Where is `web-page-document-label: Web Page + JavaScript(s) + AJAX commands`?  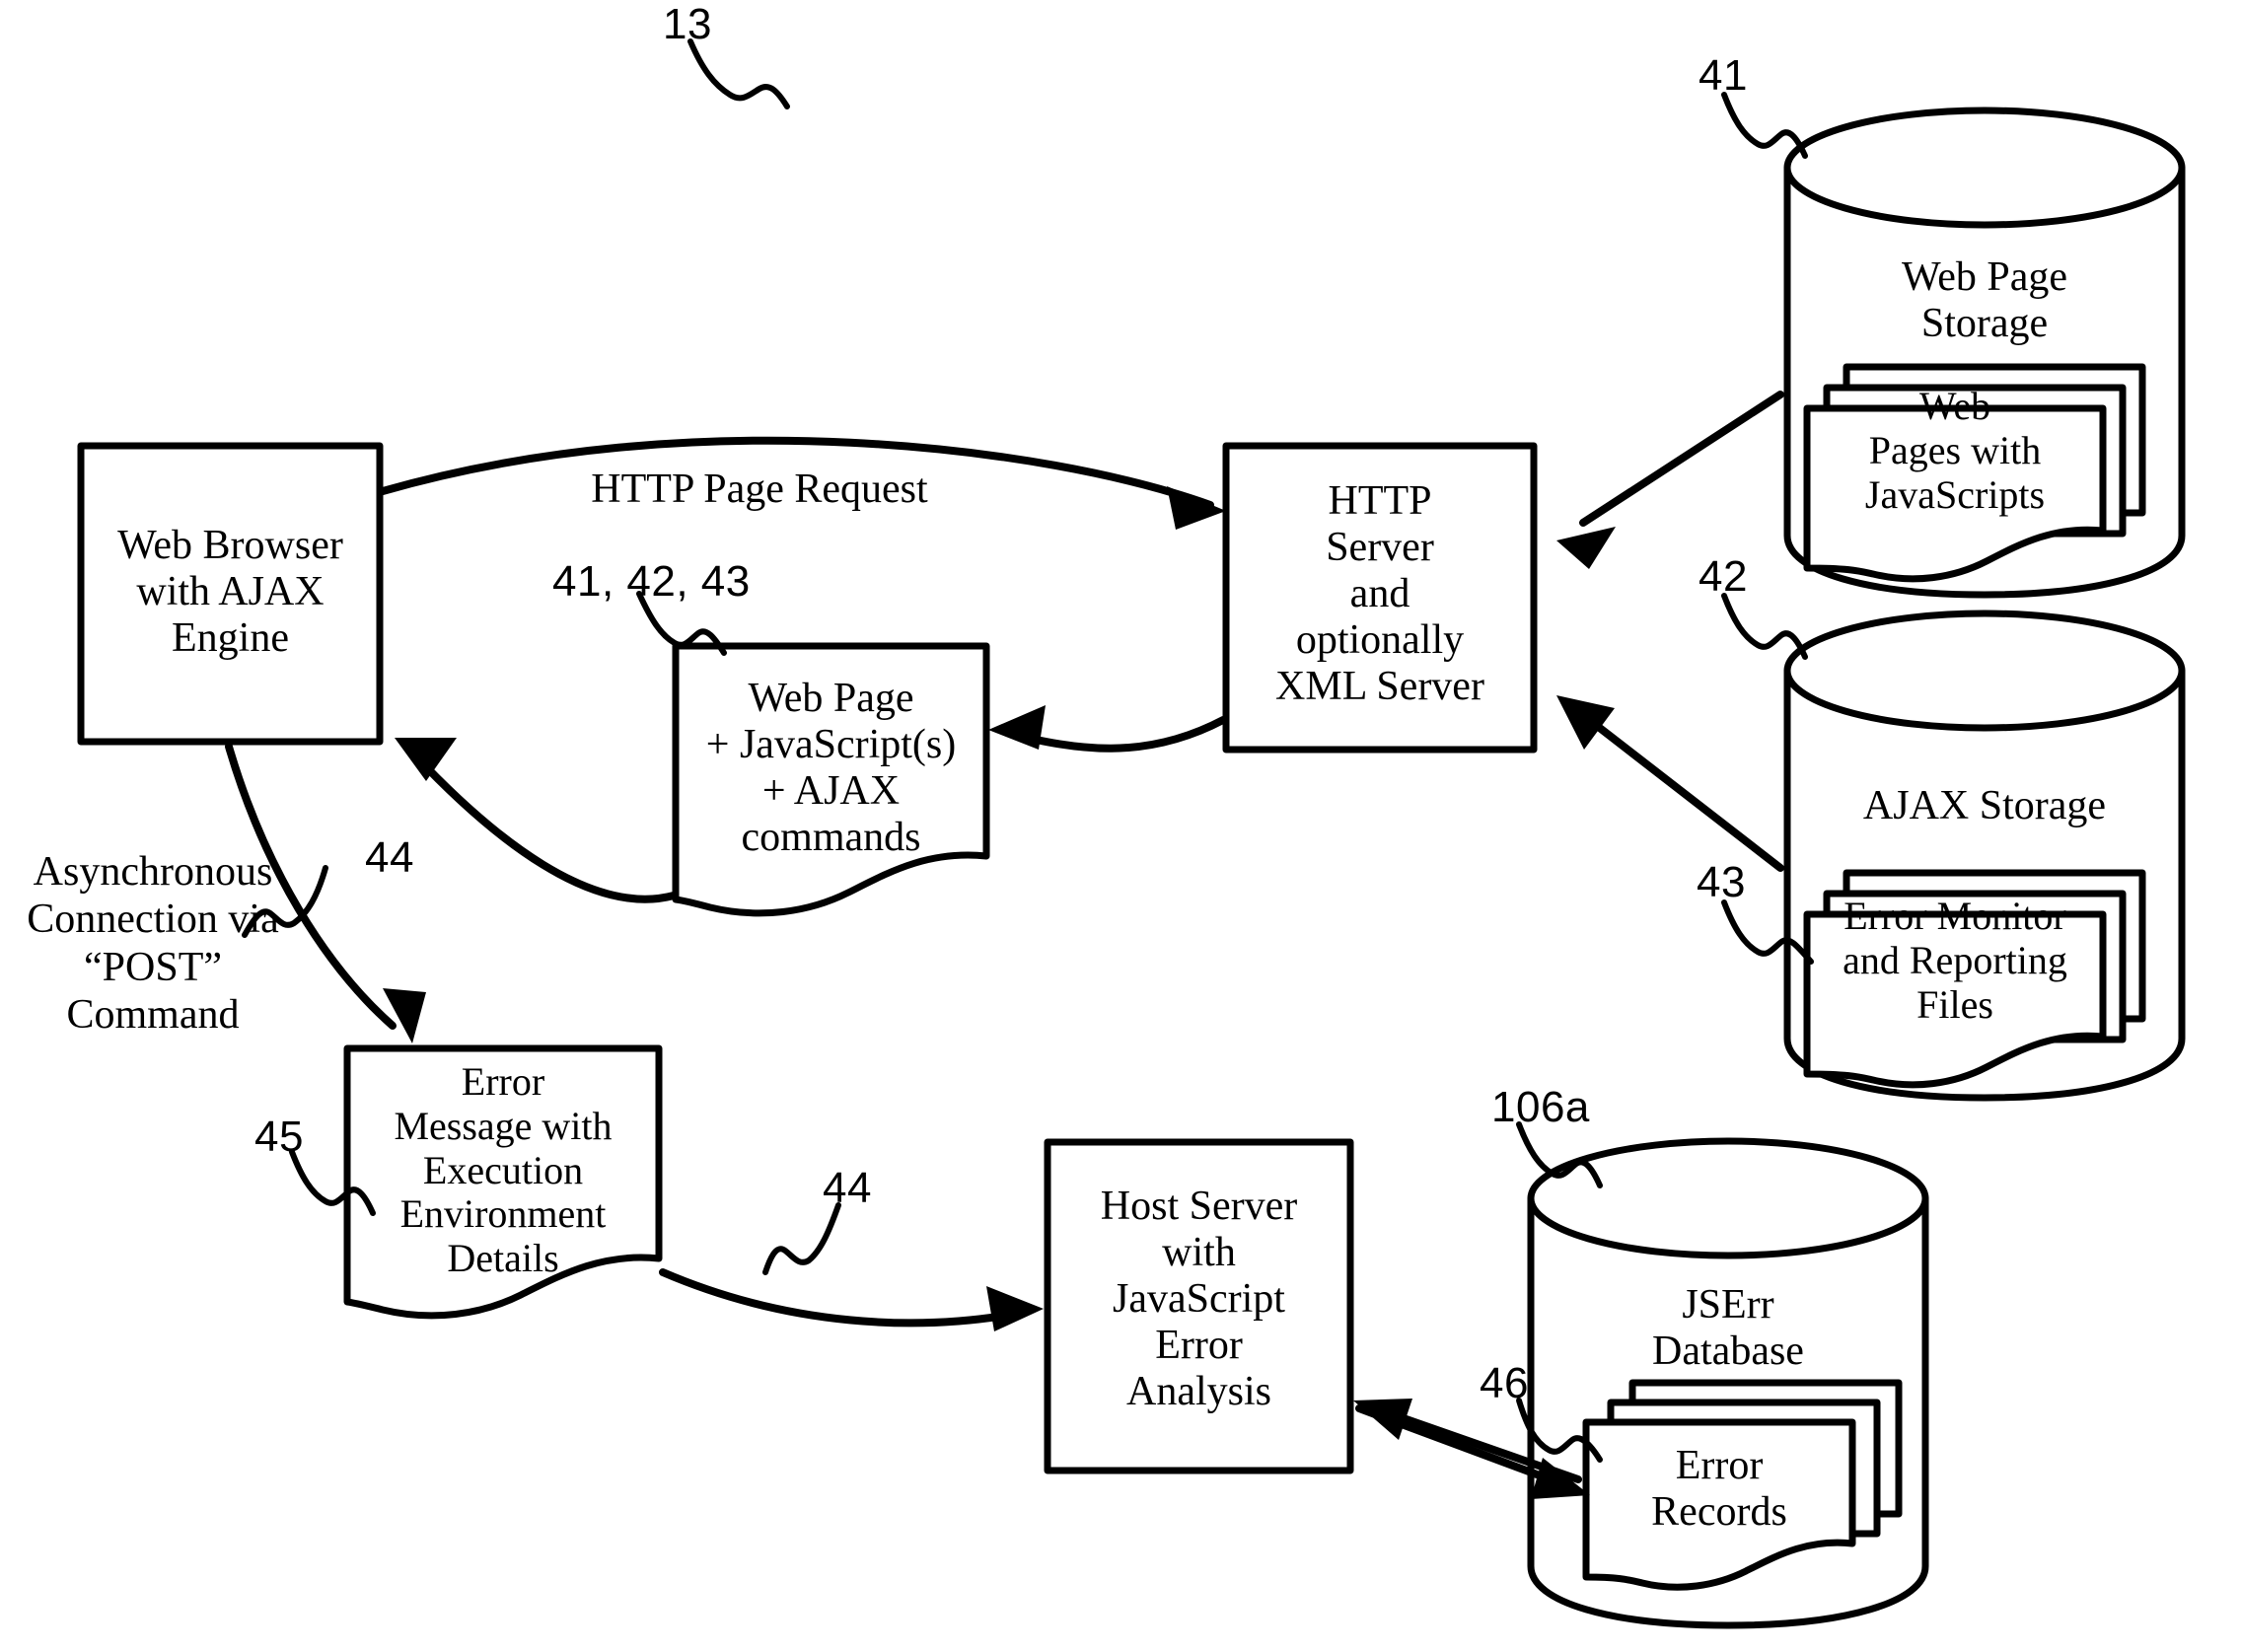
web-page-document-label: Web Page + JavaScript(s) + AJAX commands is located at coordinates (831, 769).